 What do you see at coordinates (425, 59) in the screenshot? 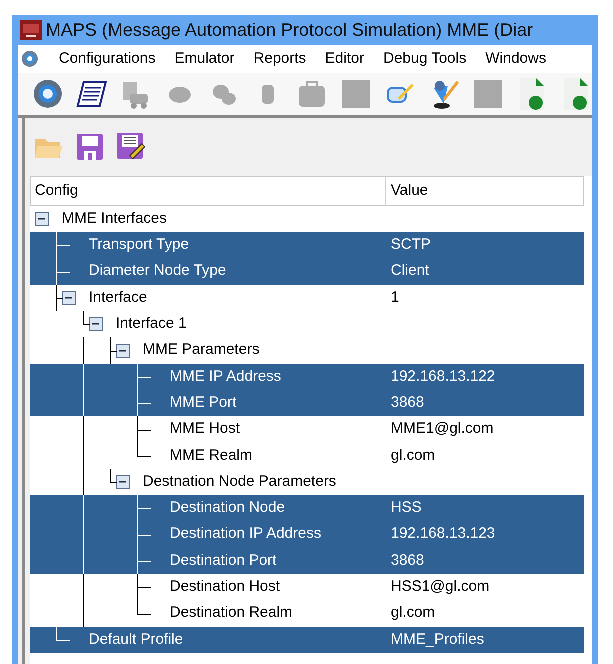
I see `menu-item: Debug Tools` at bounding box center [425, 59].